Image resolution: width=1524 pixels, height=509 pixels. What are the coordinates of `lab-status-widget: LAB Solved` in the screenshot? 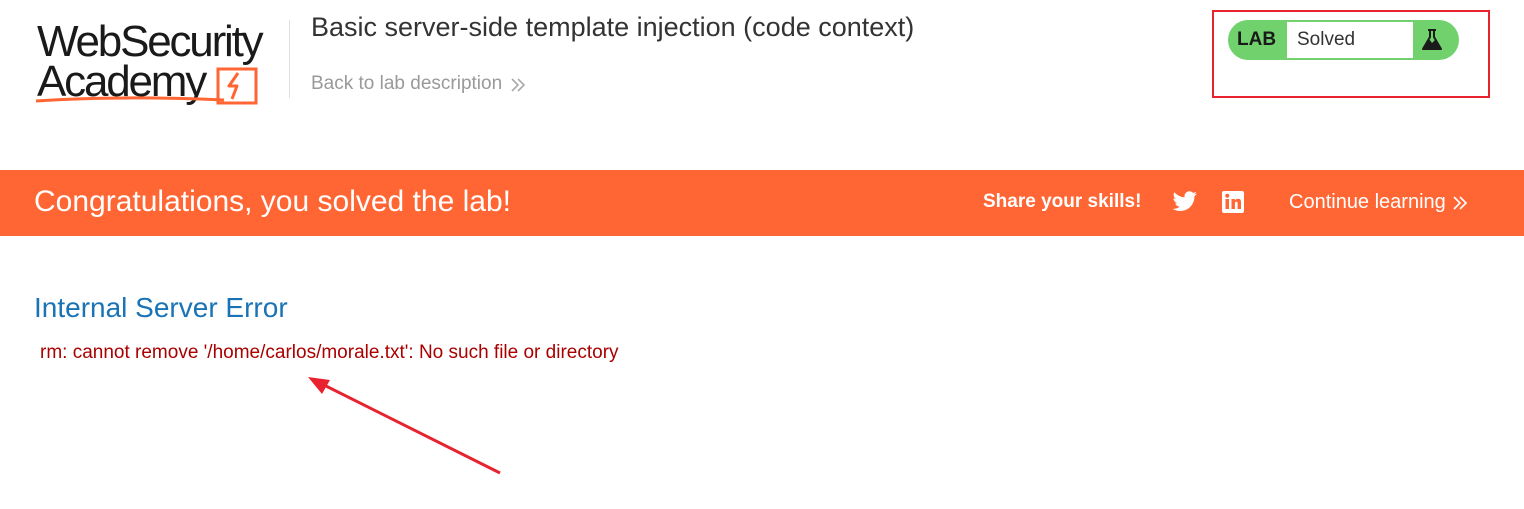 It's located at (1343, 40).